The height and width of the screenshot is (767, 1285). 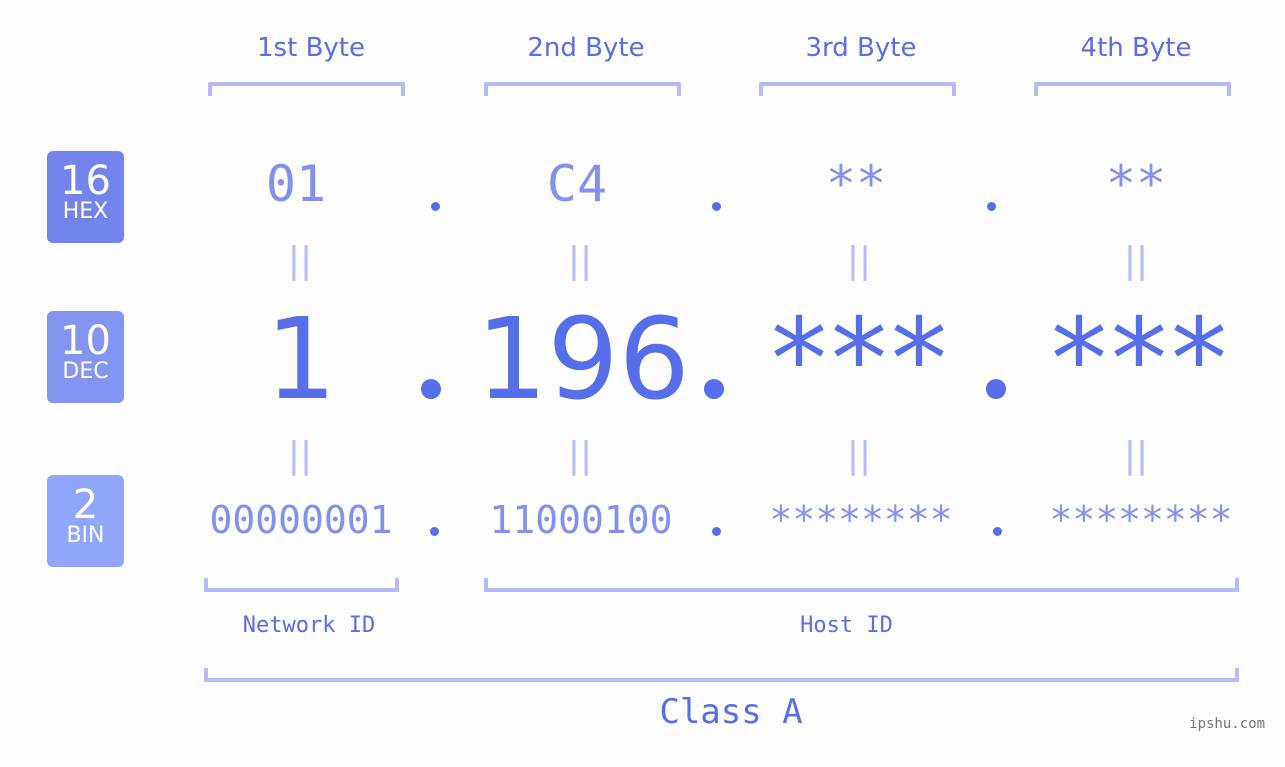 I want to click on hex-value-3: **, so click(x=856, y=184).